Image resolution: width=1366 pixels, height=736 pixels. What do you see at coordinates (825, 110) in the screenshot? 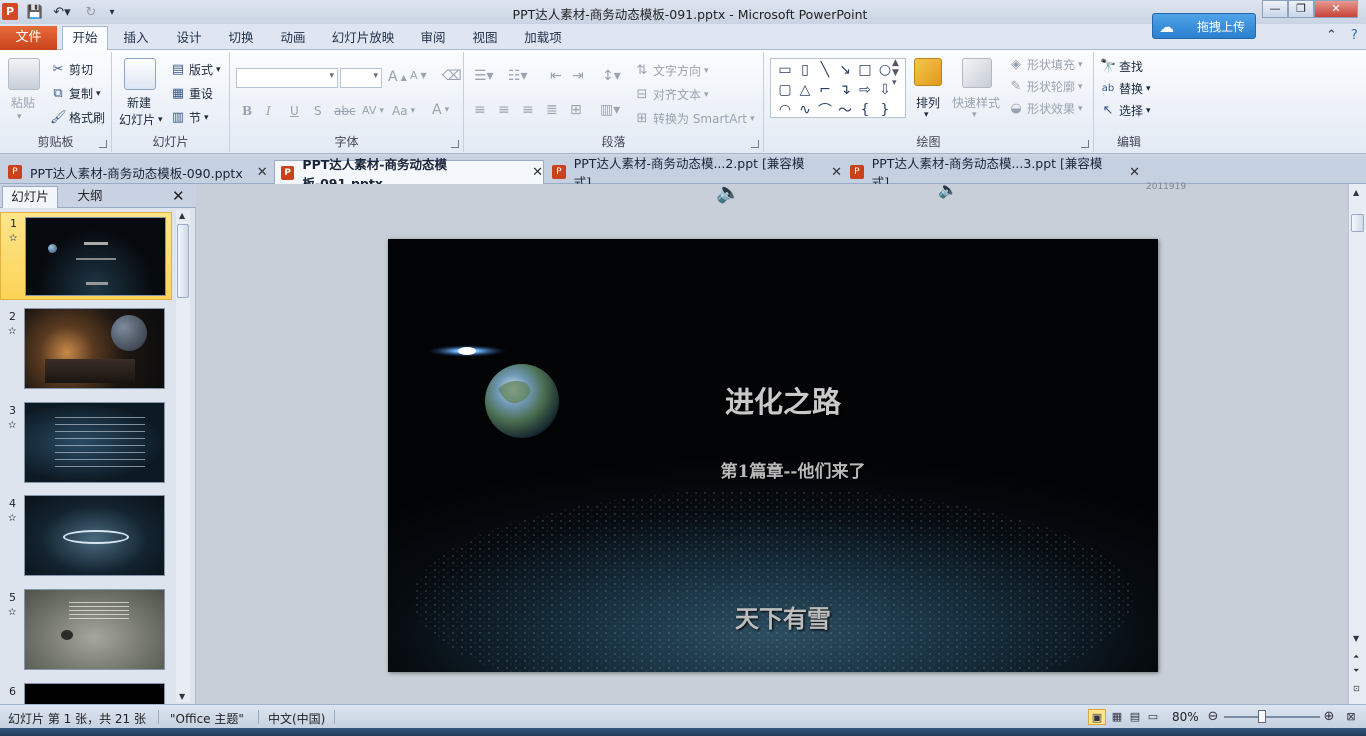
I see `curve-shape-icon: ⌒` at bounding box center [825, 110].